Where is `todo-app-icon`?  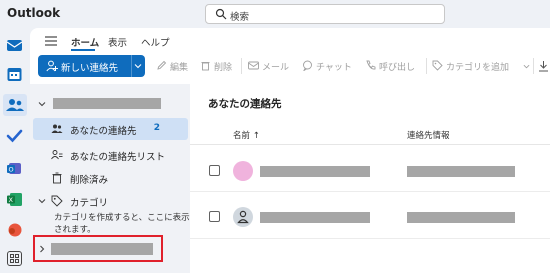
todo-app-icon is located at coordinates (14, 135).